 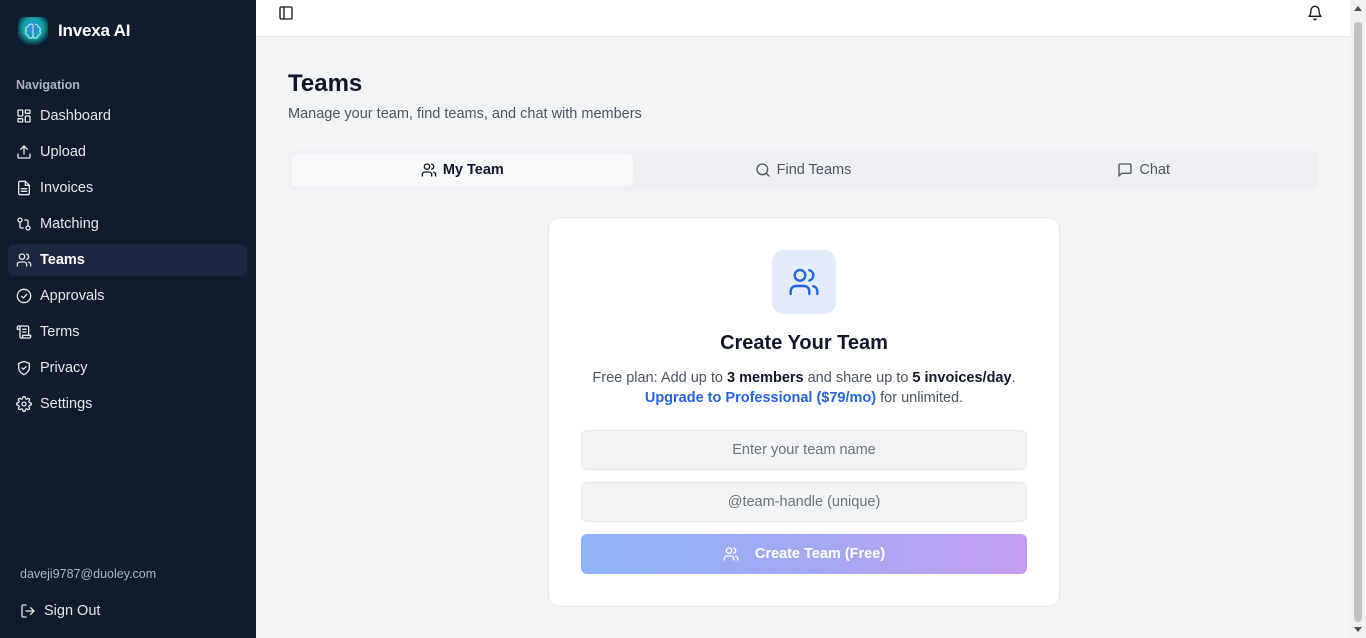 What do you see at coordinates (660, 378) in the screenshot?
I see `desc-prefix: Free plan: Add up to` at bounding box center [660, 378].